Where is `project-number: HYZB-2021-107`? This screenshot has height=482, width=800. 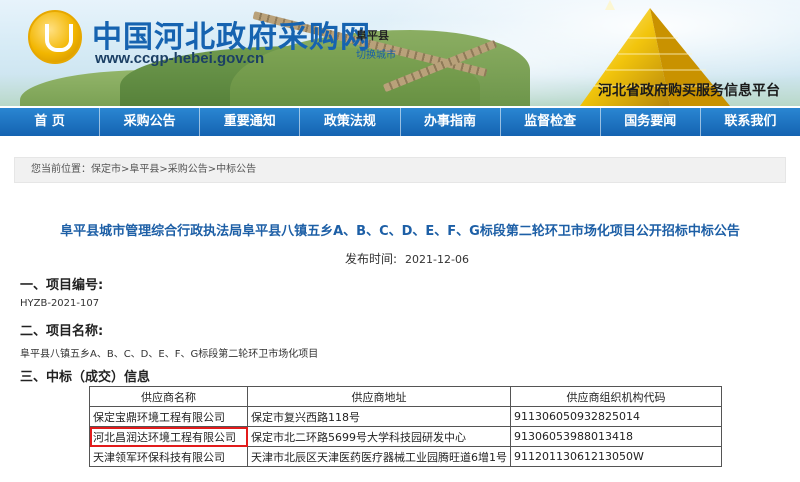 project-number: HYZB-2021-107 is located at coordinates (60, 303).